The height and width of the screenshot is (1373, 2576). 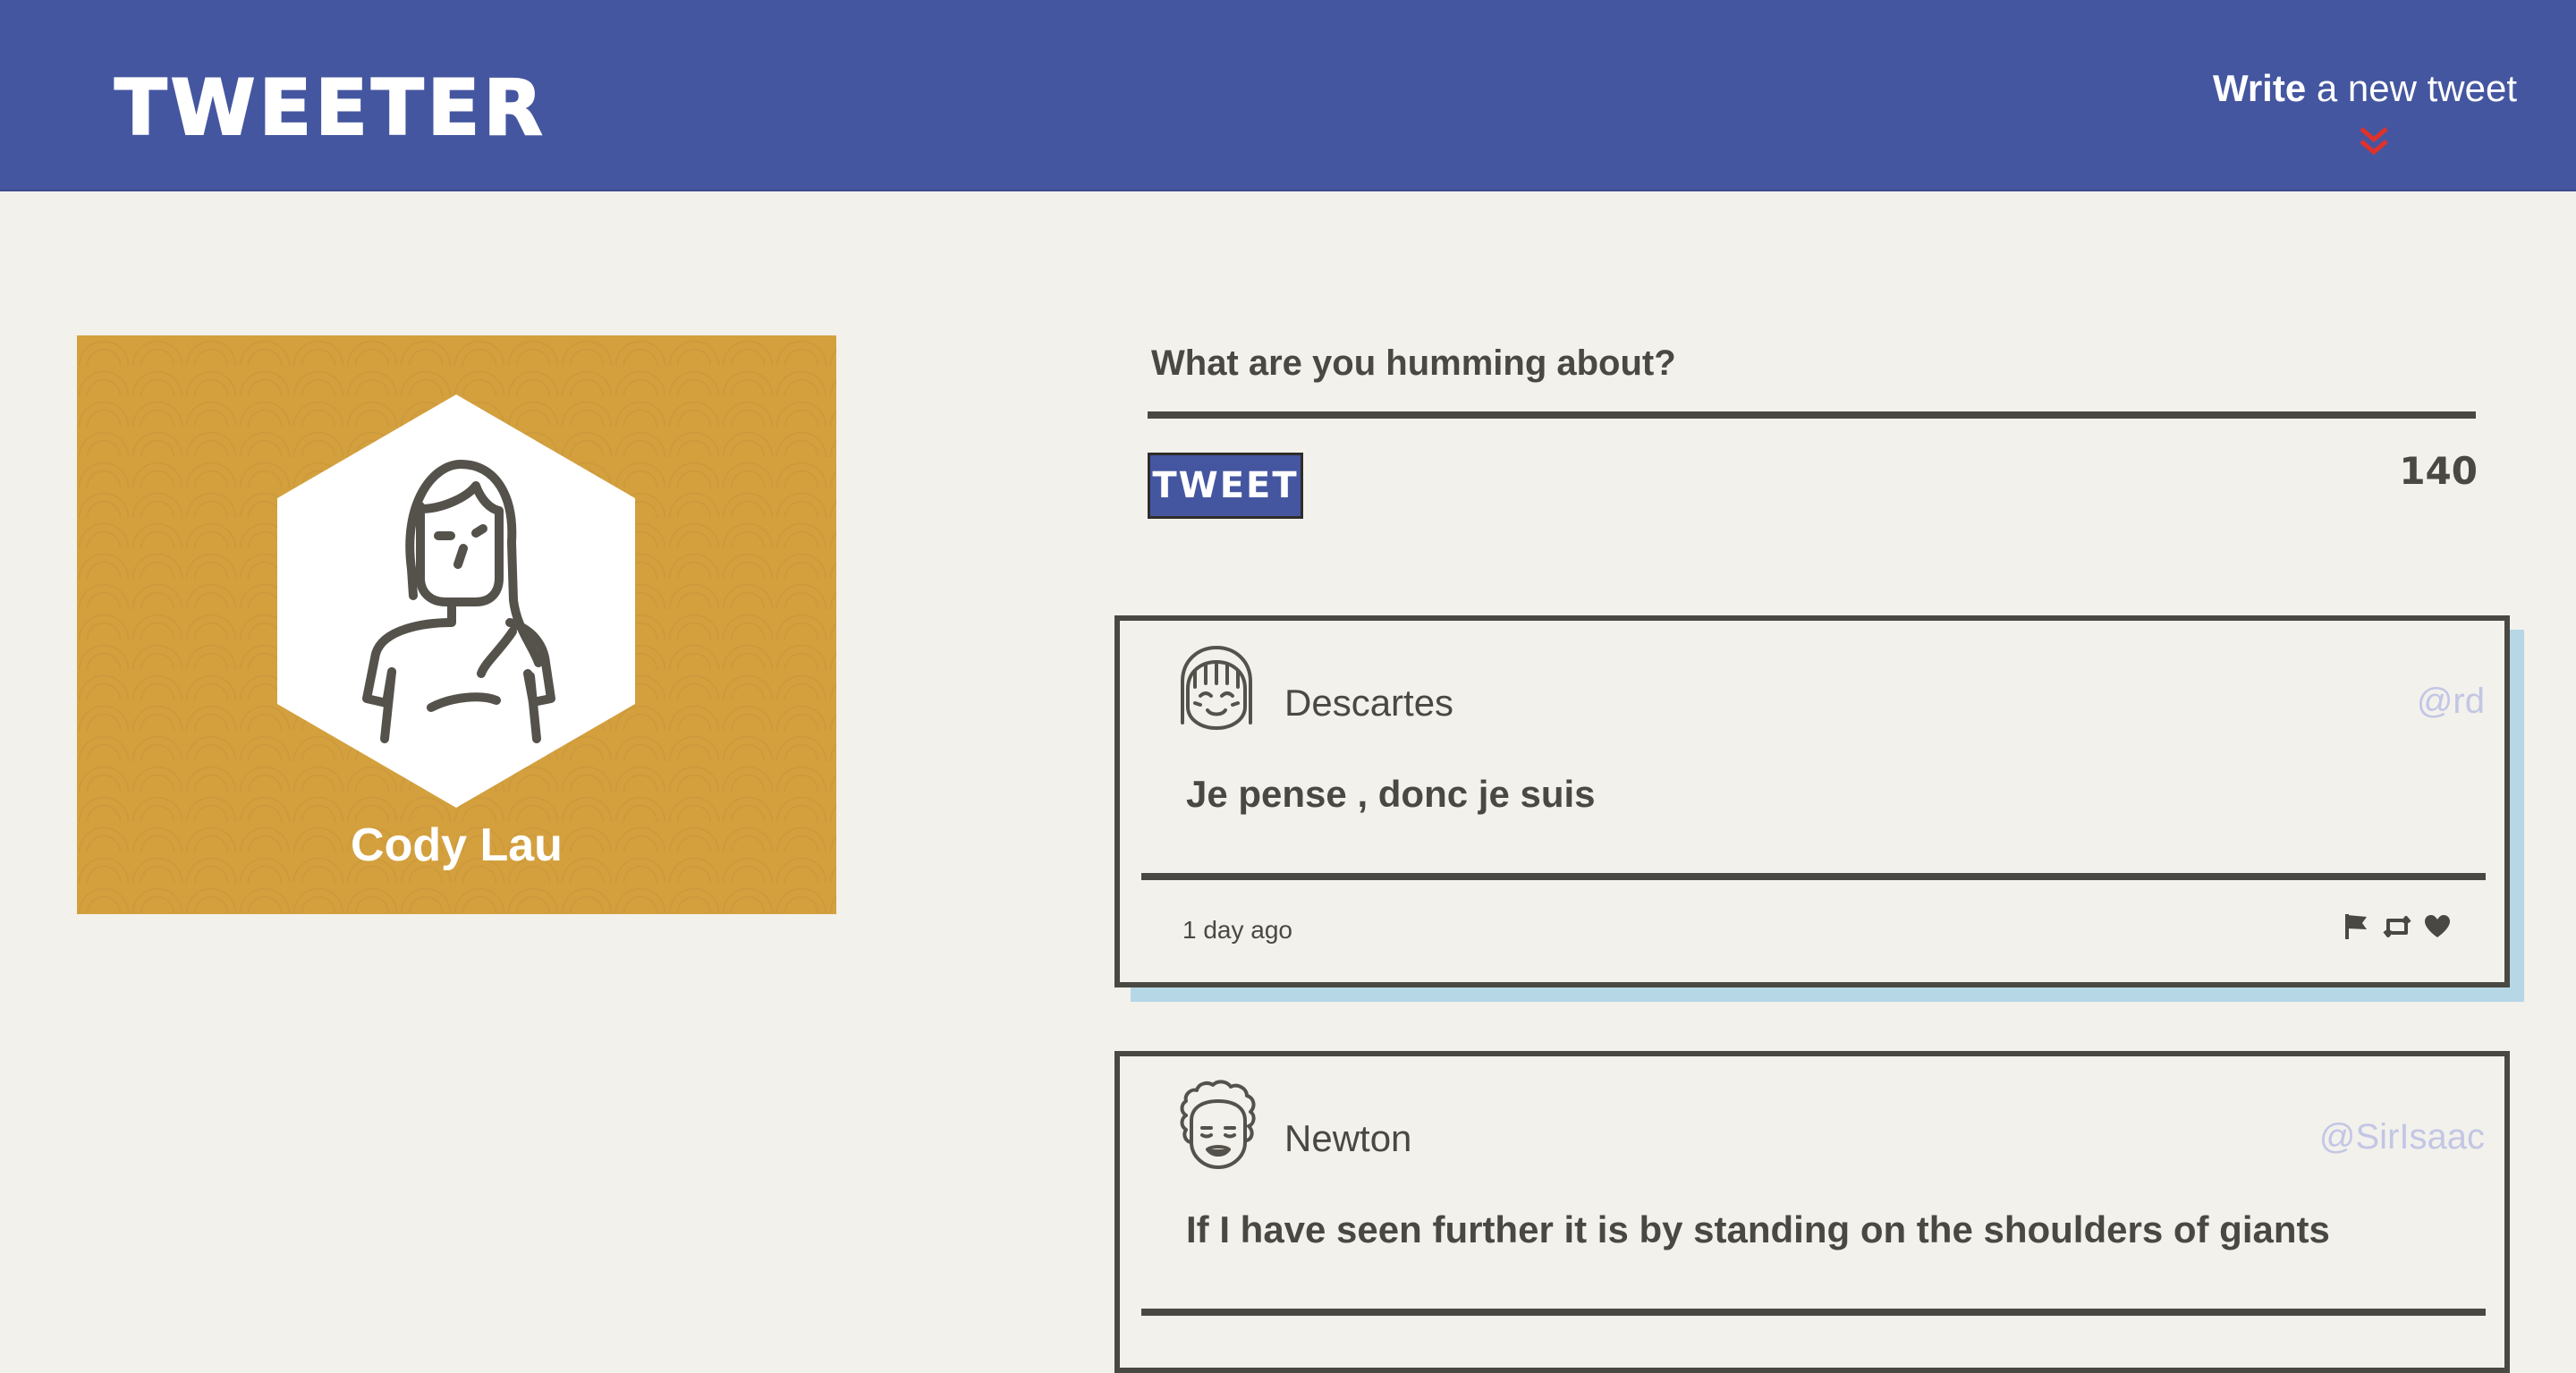 I want to click on tweet-button: TWEET, so click(x=1225, y=486).